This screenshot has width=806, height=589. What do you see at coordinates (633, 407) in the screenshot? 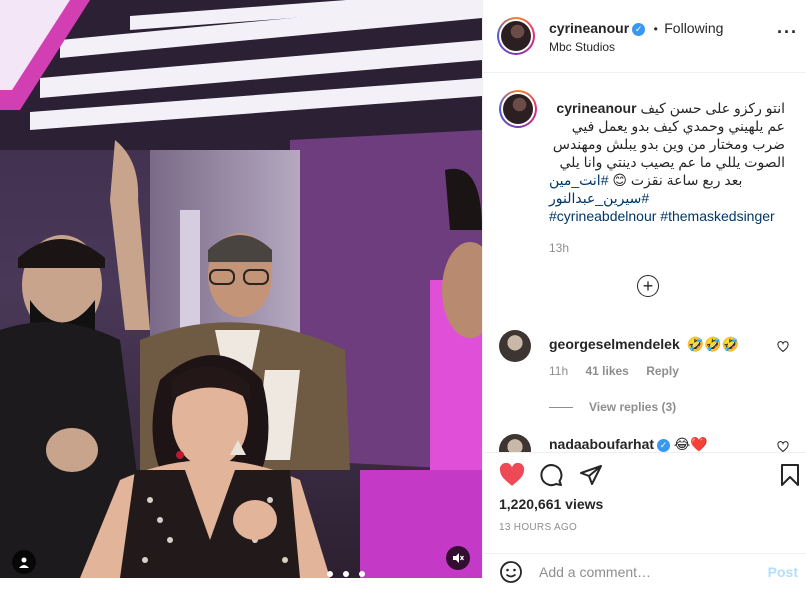
I see `view-replies-label: View replies (3)` at bounding box center [633, 407].